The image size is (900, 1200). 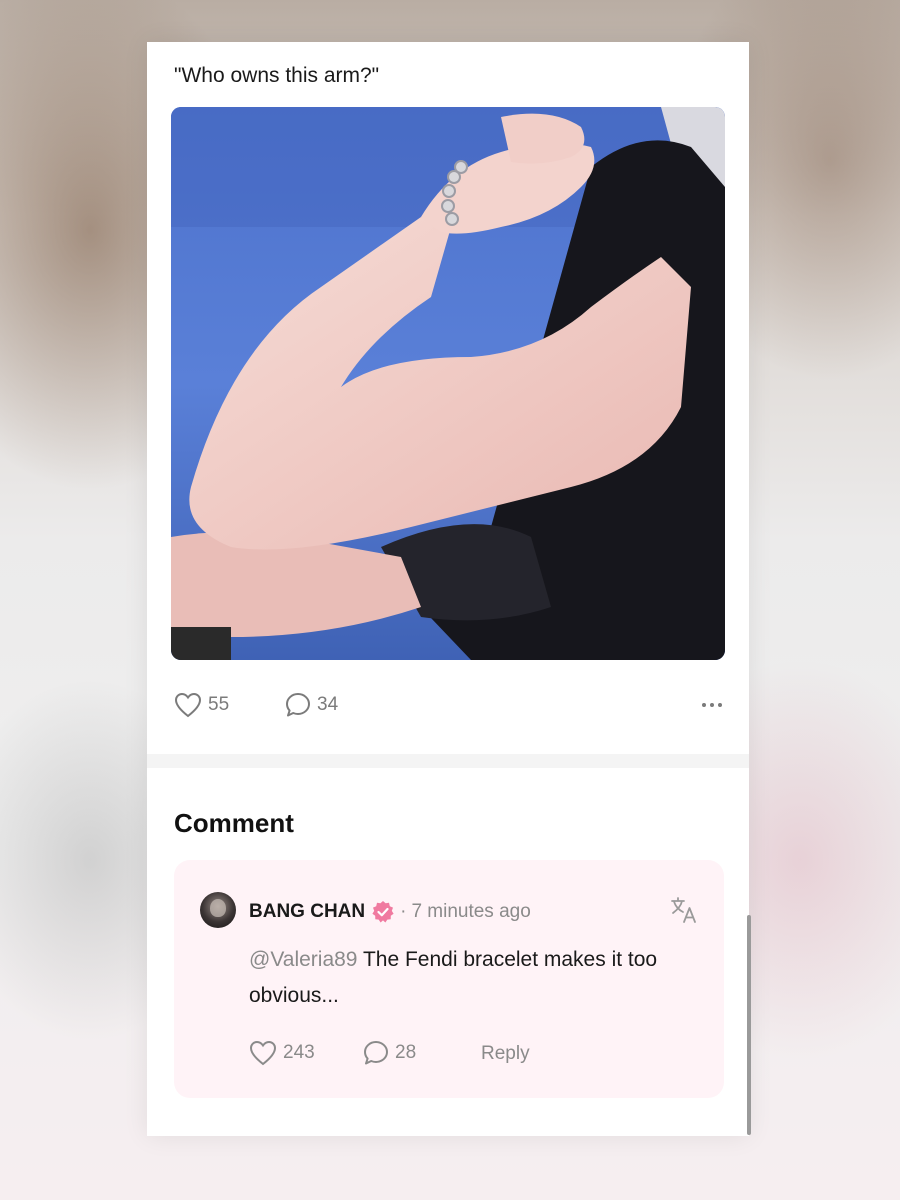 I want to click on translate-icon, so click(x=684, y=912).